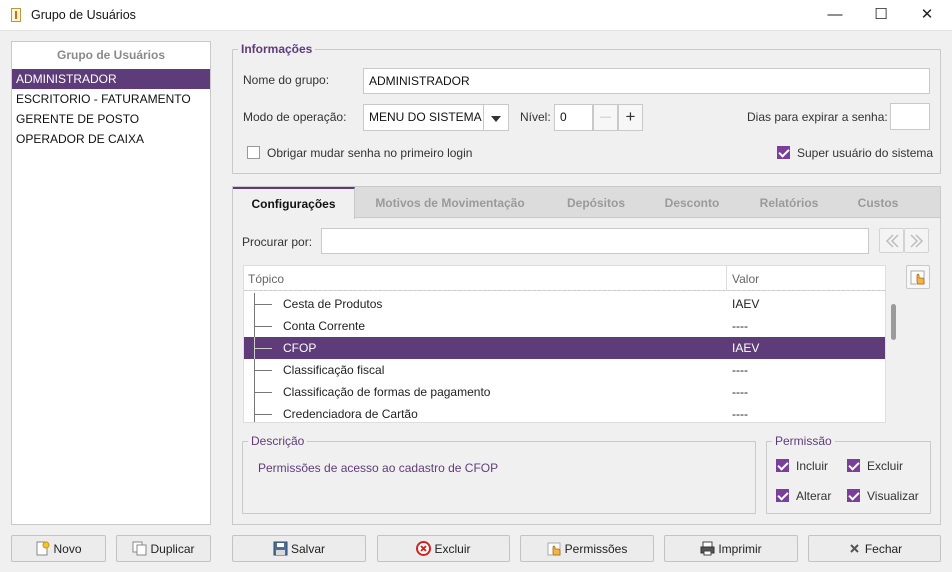 Image resolution: width=952 pixels, height=572 pixels. What do you see at coordinates (564, 304) in the screenshot?
I see `table-row: Cesta de Produtos IAEV` at bounding box center [564, 304].